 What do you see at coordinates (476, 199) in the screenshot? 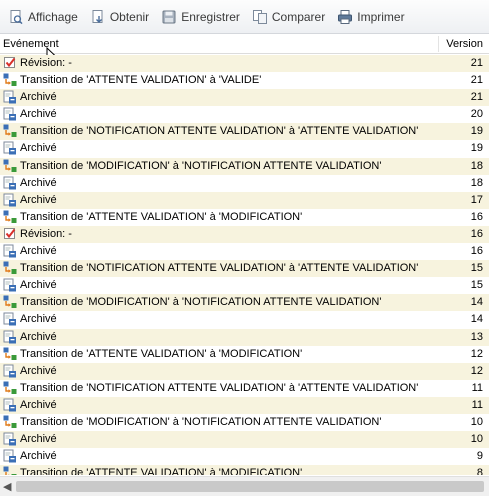
I see `version-number: 17` at bounding box center [476, 199].